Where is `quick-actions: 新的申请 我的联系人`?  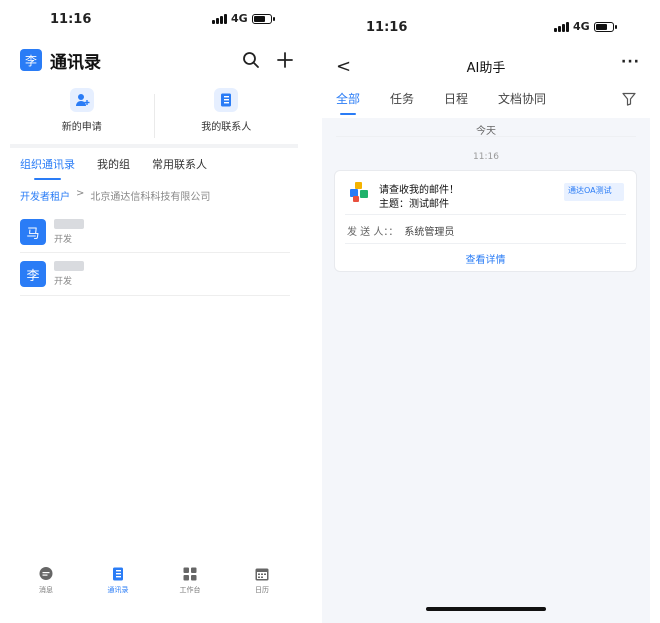
quick-actions: 新的申请 我的联系人 is located at coordinates (154, 116).